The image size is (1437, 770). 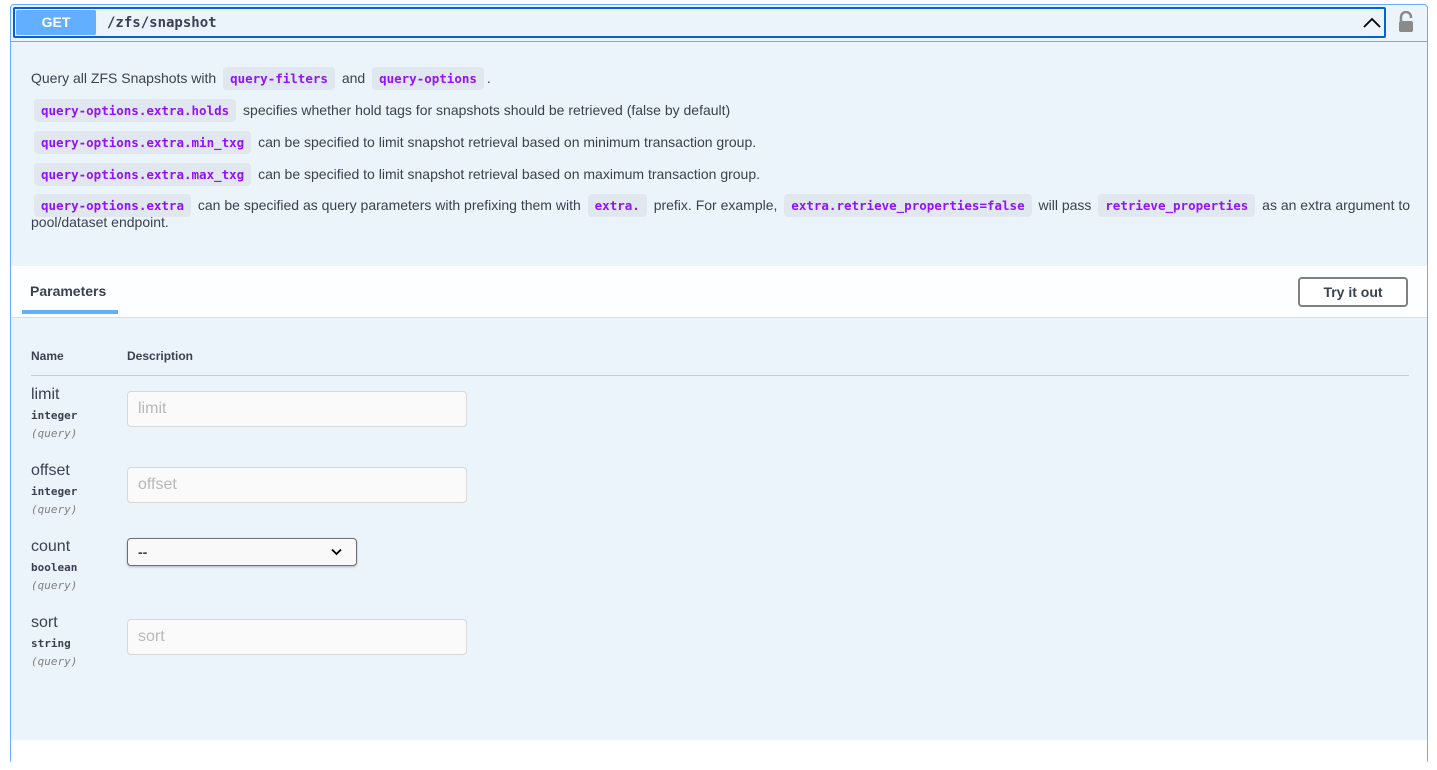 What do you see at coordinates (336, 552) in the screenshot?
I see `chevron-down-icon` at bounding box center [336, 552].